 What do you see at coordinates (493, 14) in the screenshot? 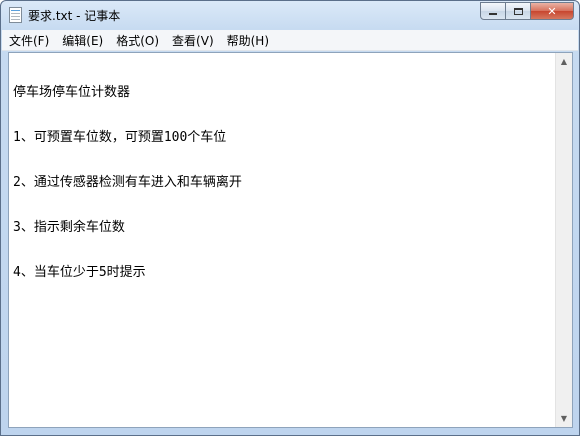
I see `minimize-icon` at bounding box center [493, 14].